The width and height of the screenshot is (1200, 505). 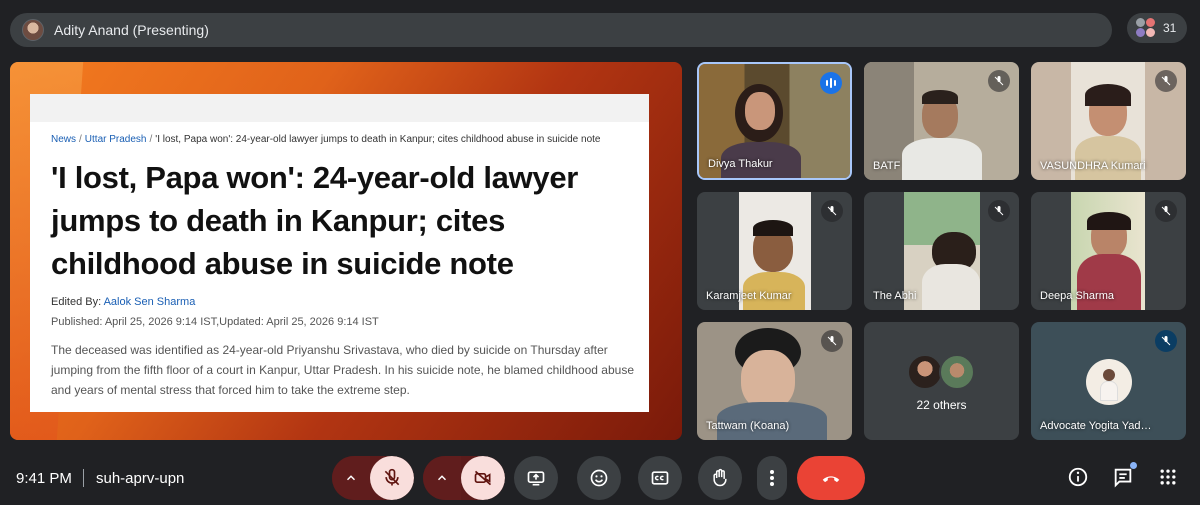 I want to click on meeting-code: suh-aprv-upn, so click(x=140, y=478).